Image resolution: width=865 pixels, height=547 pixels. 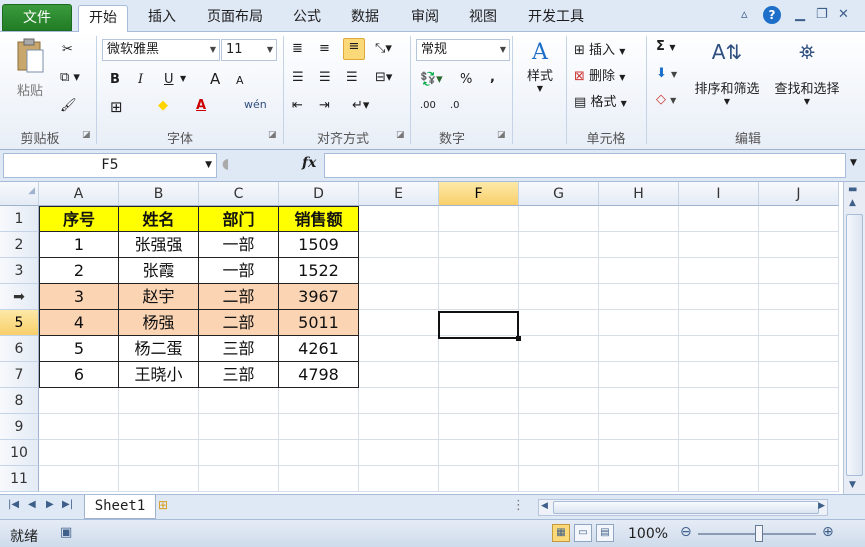 What do you see at coordinates (492, 77) in the screenshot?
I see `comma-button: ,` at bounding box center [492, 77].